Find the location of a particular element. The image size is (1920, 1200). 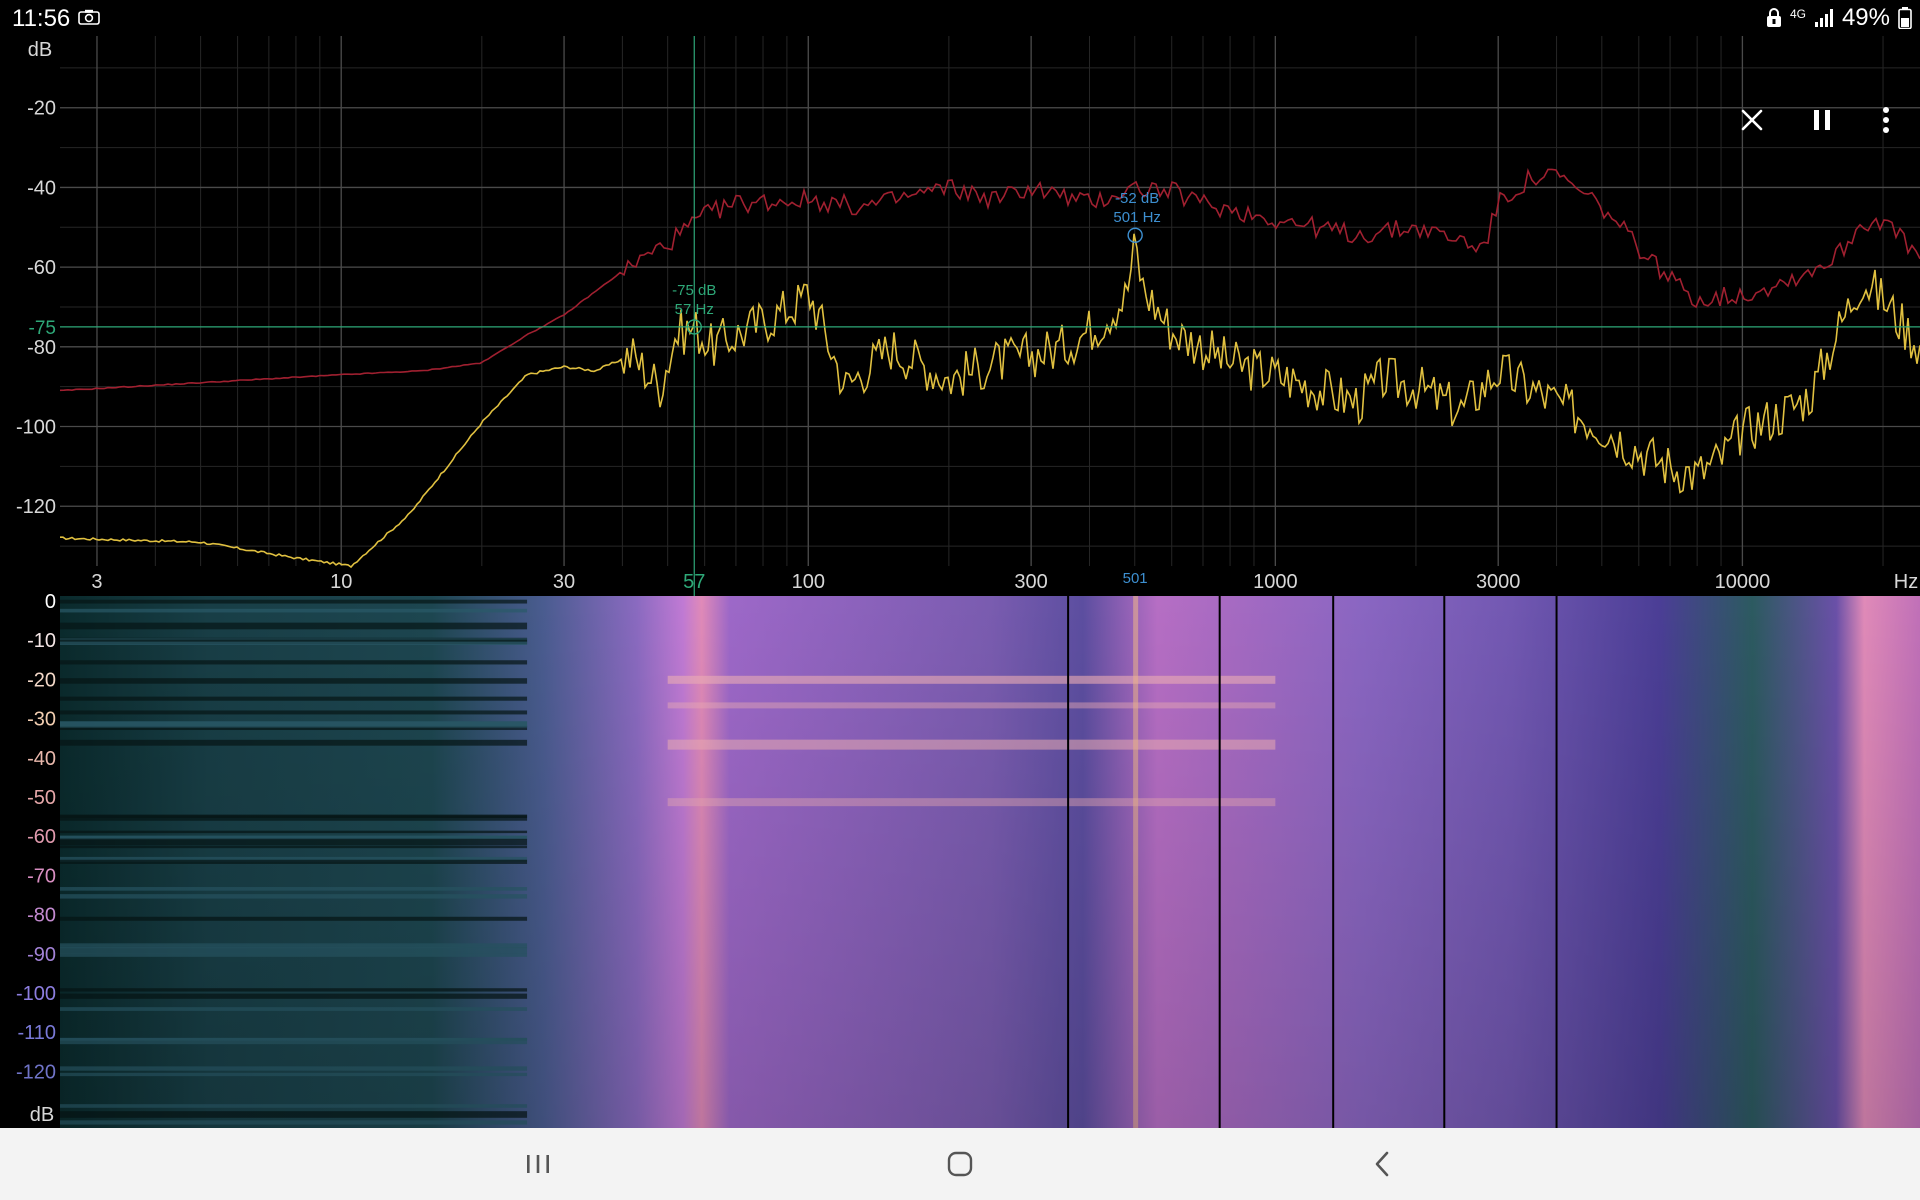

more-vert-icon is located at coordinates (1886, 120).